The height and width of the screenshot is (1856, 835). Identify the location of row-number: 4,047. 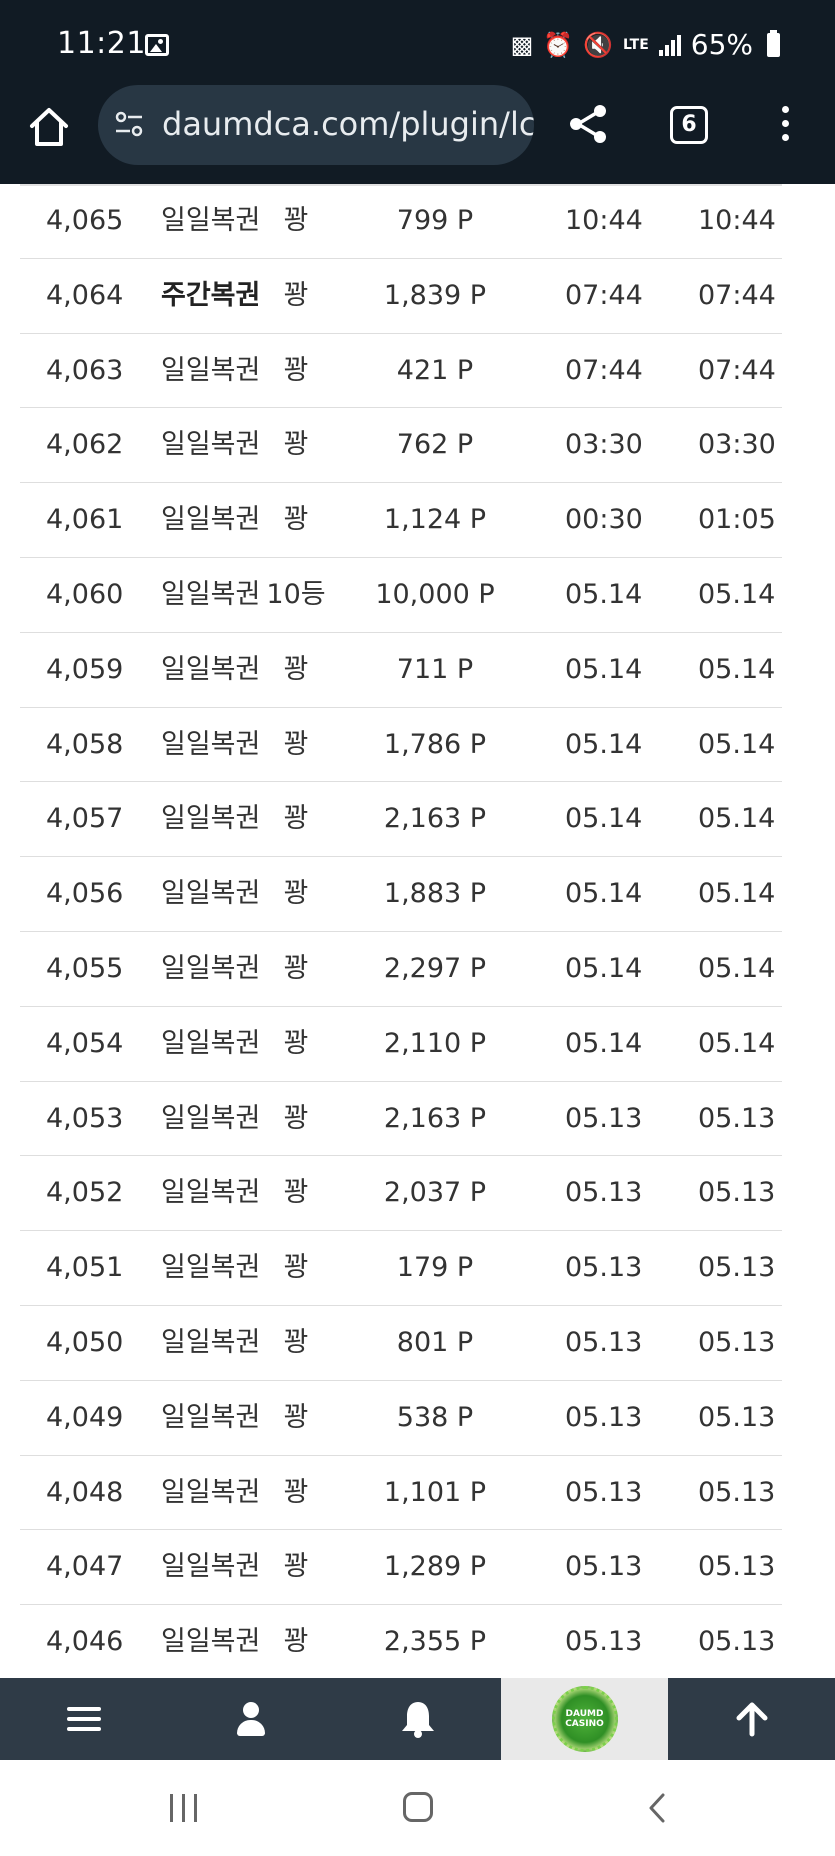
(85, 1567).